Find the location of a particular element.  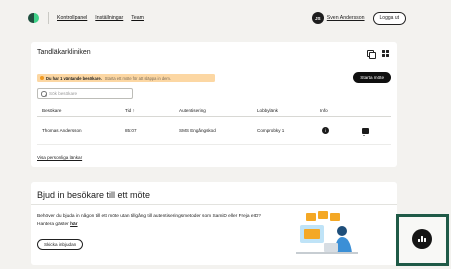

invite-title: Bjud in besökare till ett möte is located at coordinates (94, 195).